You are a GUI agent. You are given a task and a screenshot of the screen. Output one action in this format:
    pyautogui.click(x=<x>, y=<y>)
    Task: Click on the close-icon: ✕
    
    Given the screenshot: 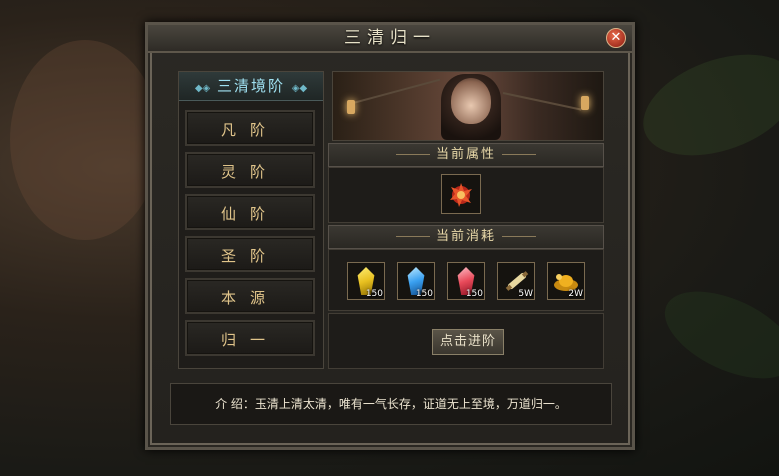 What is the action you would take?
    pyautogui.click(x=616, y=37)
    